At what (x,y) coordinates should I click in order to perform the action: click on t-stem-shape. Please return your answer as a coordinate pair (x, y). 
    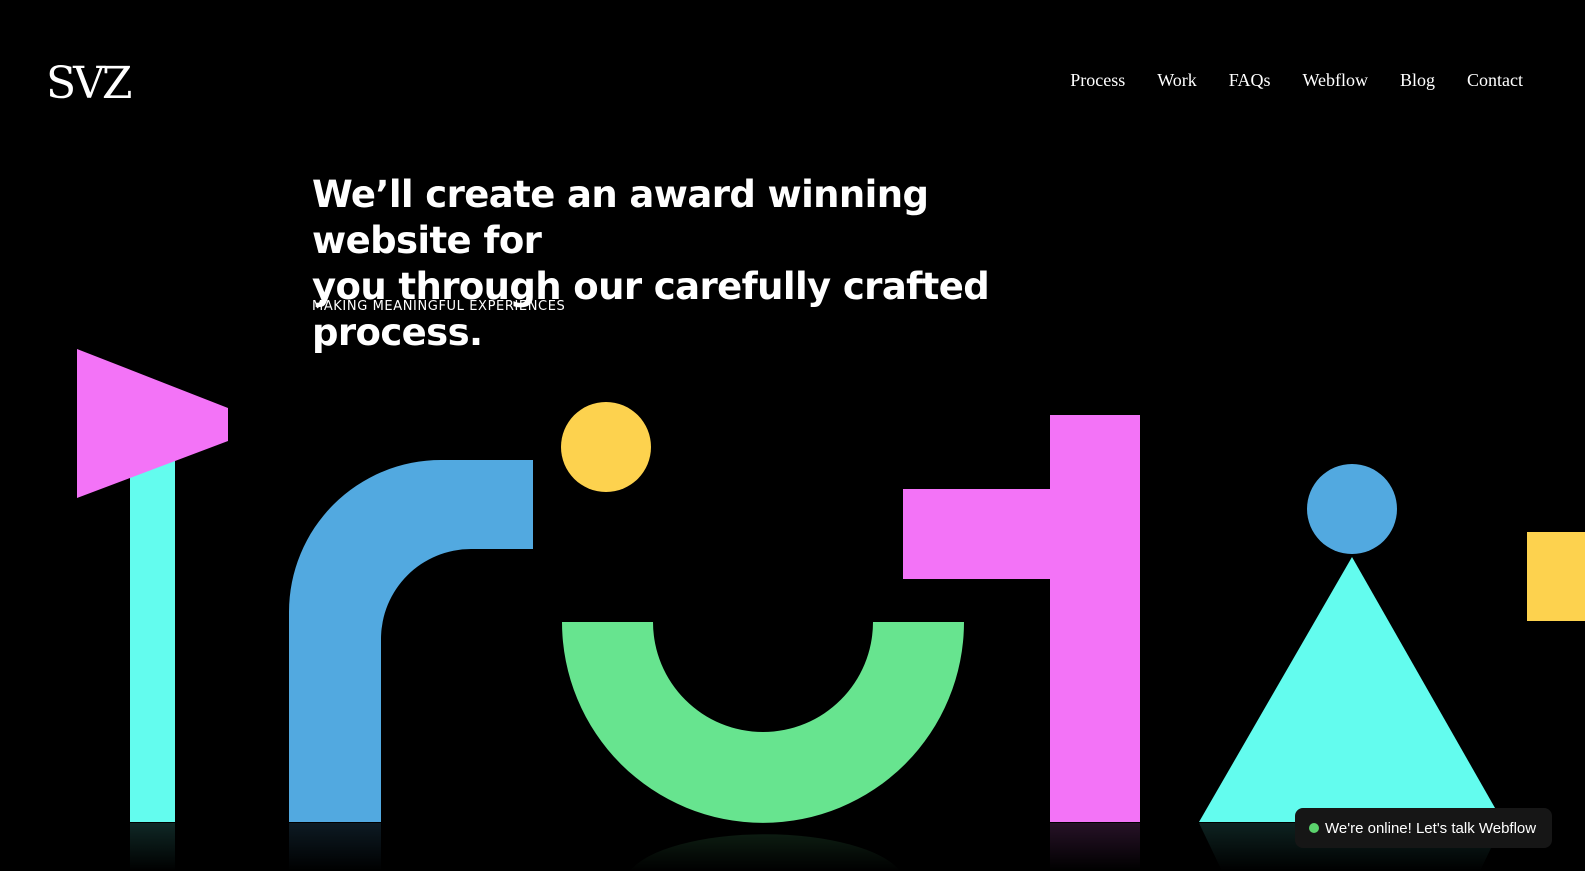
    Looking at the image, I should click on (152, 641).